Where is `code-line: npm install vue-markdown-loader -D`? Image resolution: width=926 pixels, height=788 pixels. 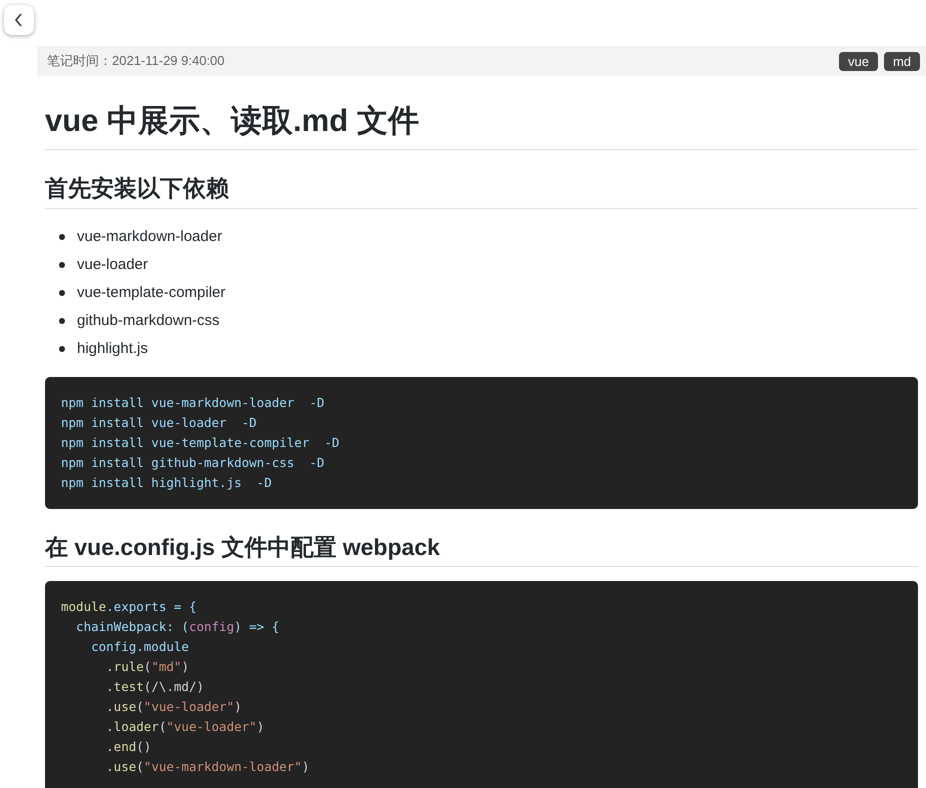 code-line: npm install vue-markdown-loader -D is located at coordinates (193, 403).